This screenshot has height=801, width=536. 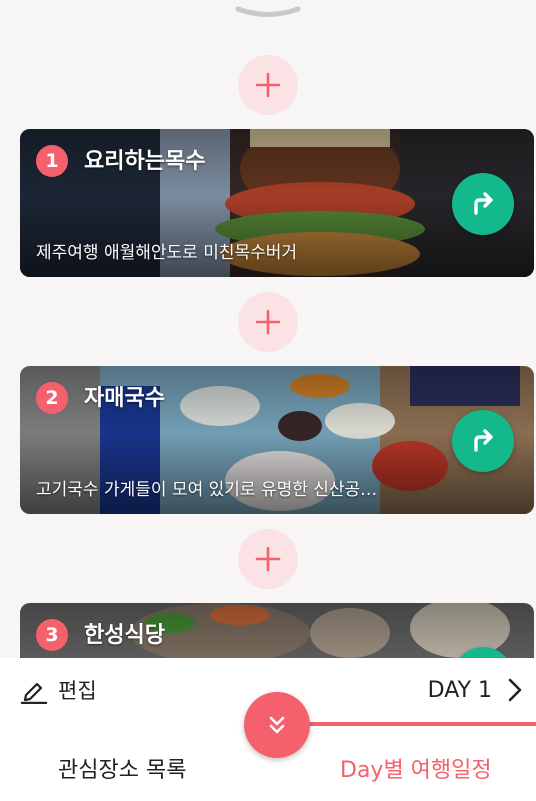 I want to click on day-selector: DAY 1, so click(x=475, y=690).